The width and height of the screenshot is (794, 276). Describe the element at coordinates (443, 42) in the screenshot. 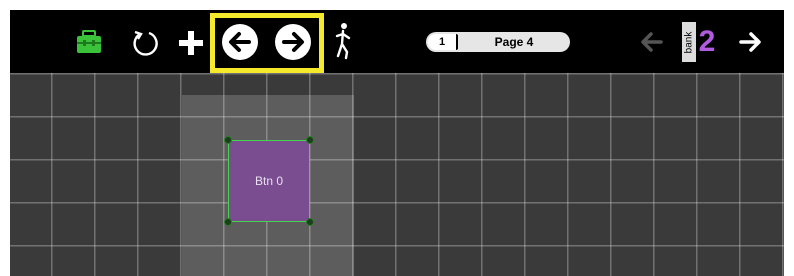

I see `page-number: 1` at that location.